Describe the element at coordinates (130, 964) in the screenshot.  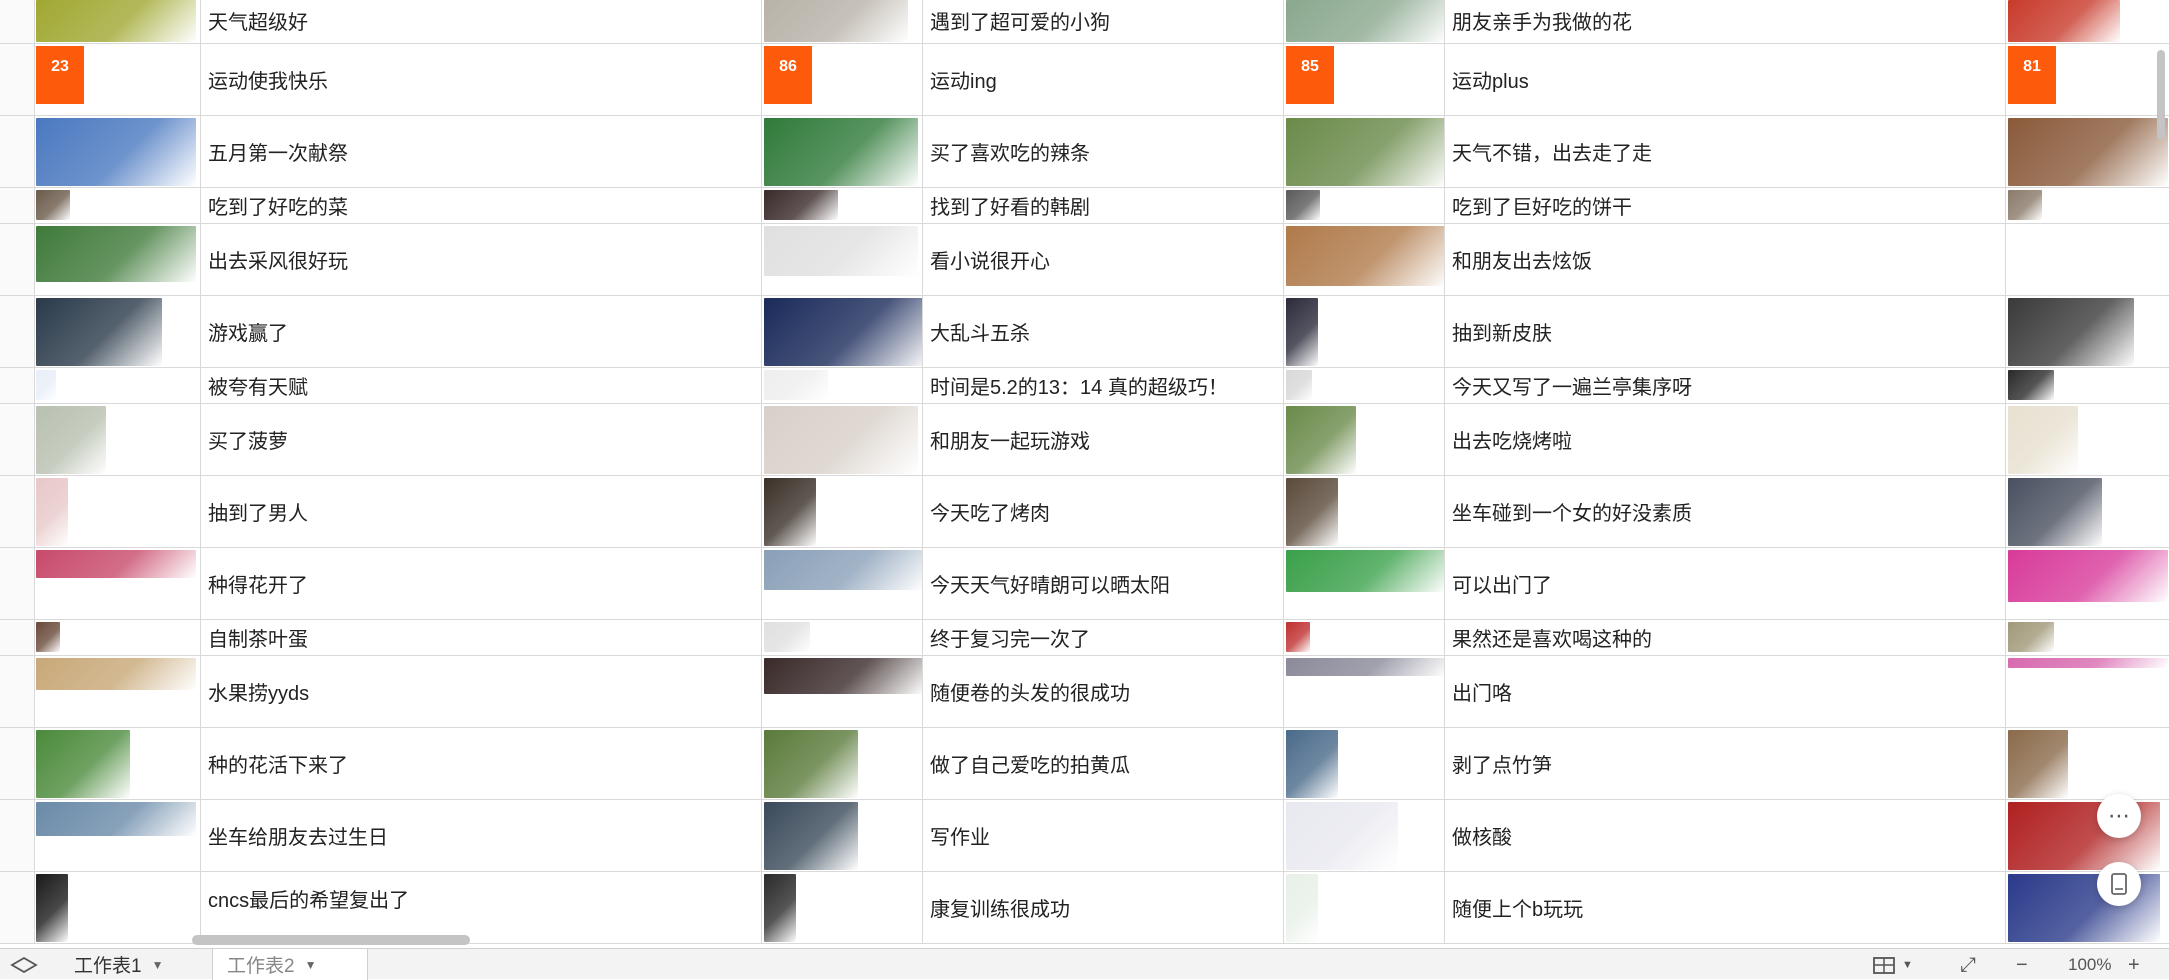
I see `tab-sheet1: 工作表1 ▼` at that location.